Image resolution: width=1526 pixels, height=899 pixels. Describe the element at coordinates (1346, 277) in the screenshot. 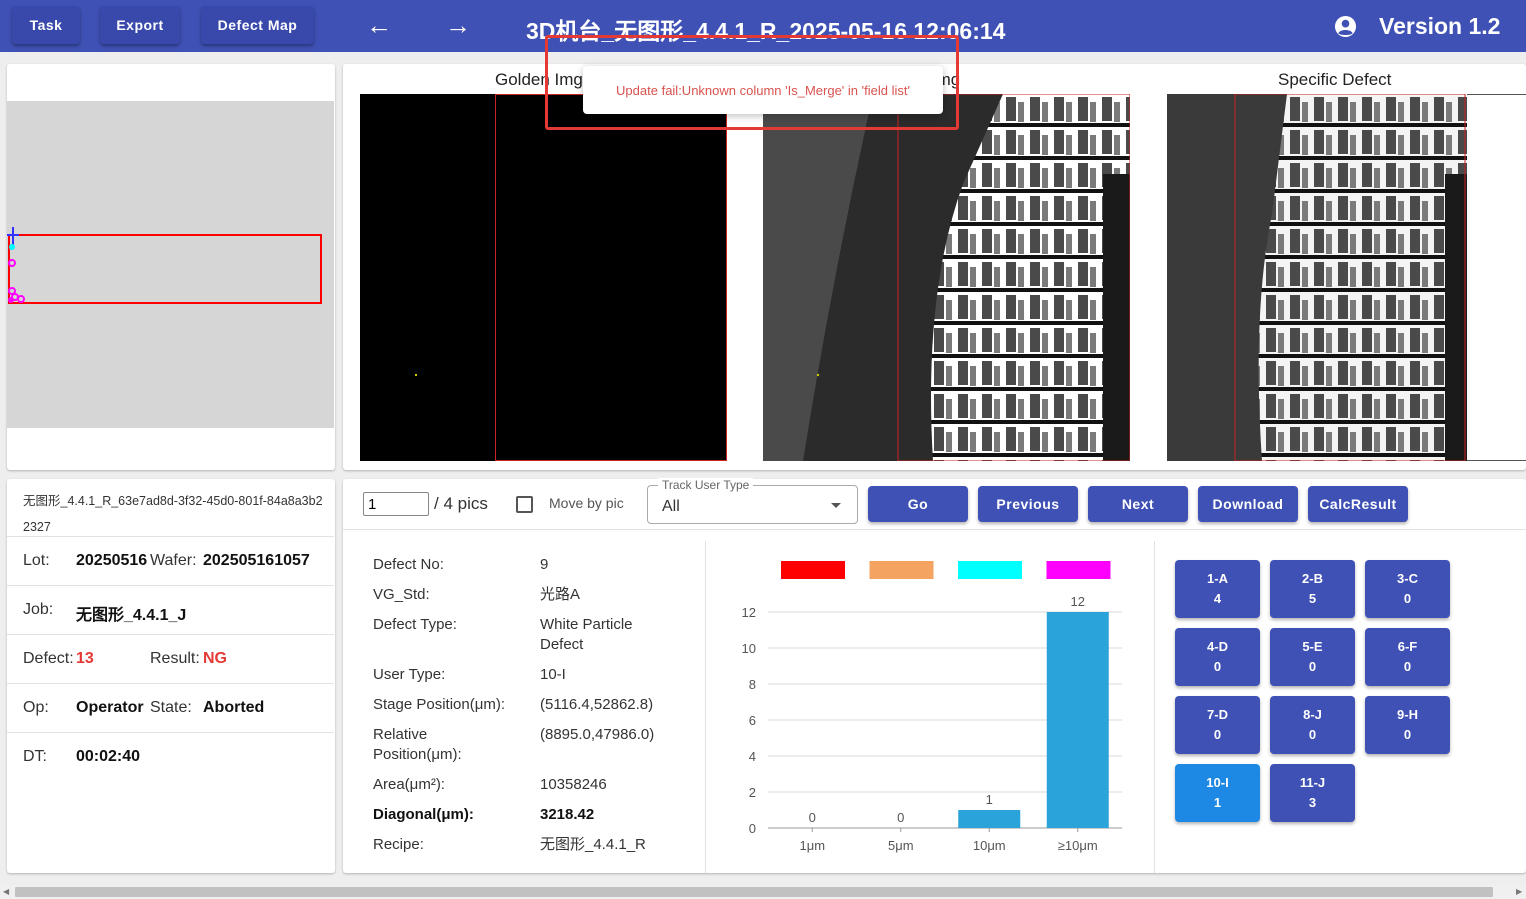

I see `specific-defect-image` at that location.